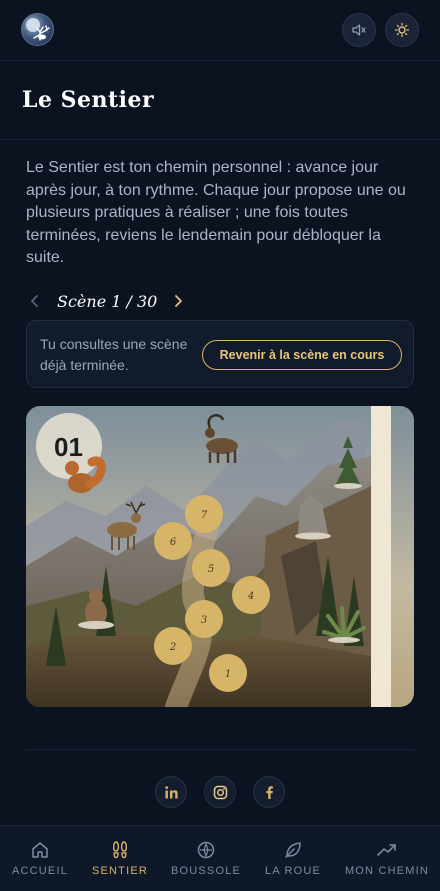 The image size is (440, 891). What do you see at coordinates (220, 30) in the screenshot?
I see `top-bar` at bounding box center [220, 30].